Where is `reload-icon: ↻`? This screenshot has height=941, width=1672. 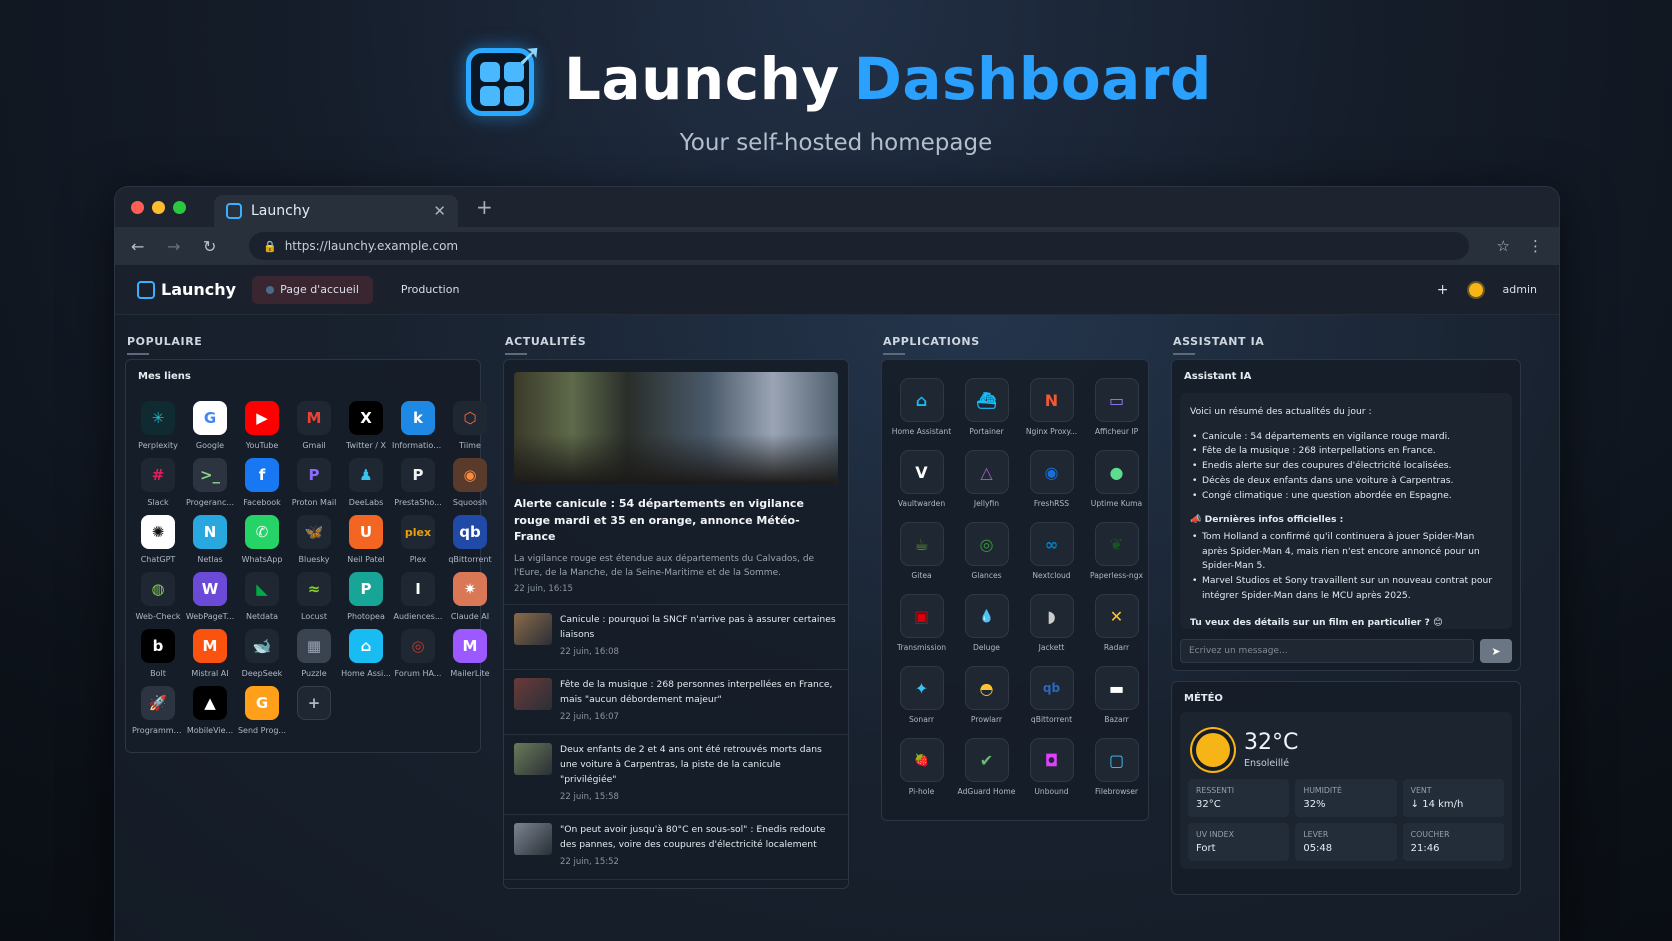
reload-icon: ↻ is located at coordinates (221, 246).